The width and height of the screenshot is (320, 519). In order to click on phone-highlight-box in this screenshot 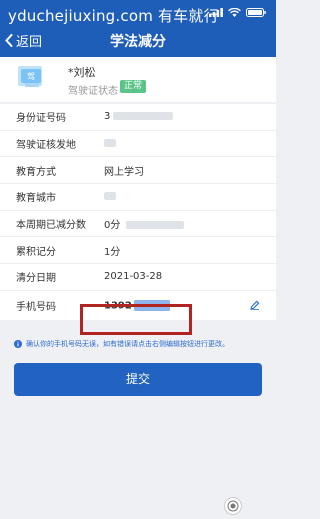, I will do `click(136, 319)`.